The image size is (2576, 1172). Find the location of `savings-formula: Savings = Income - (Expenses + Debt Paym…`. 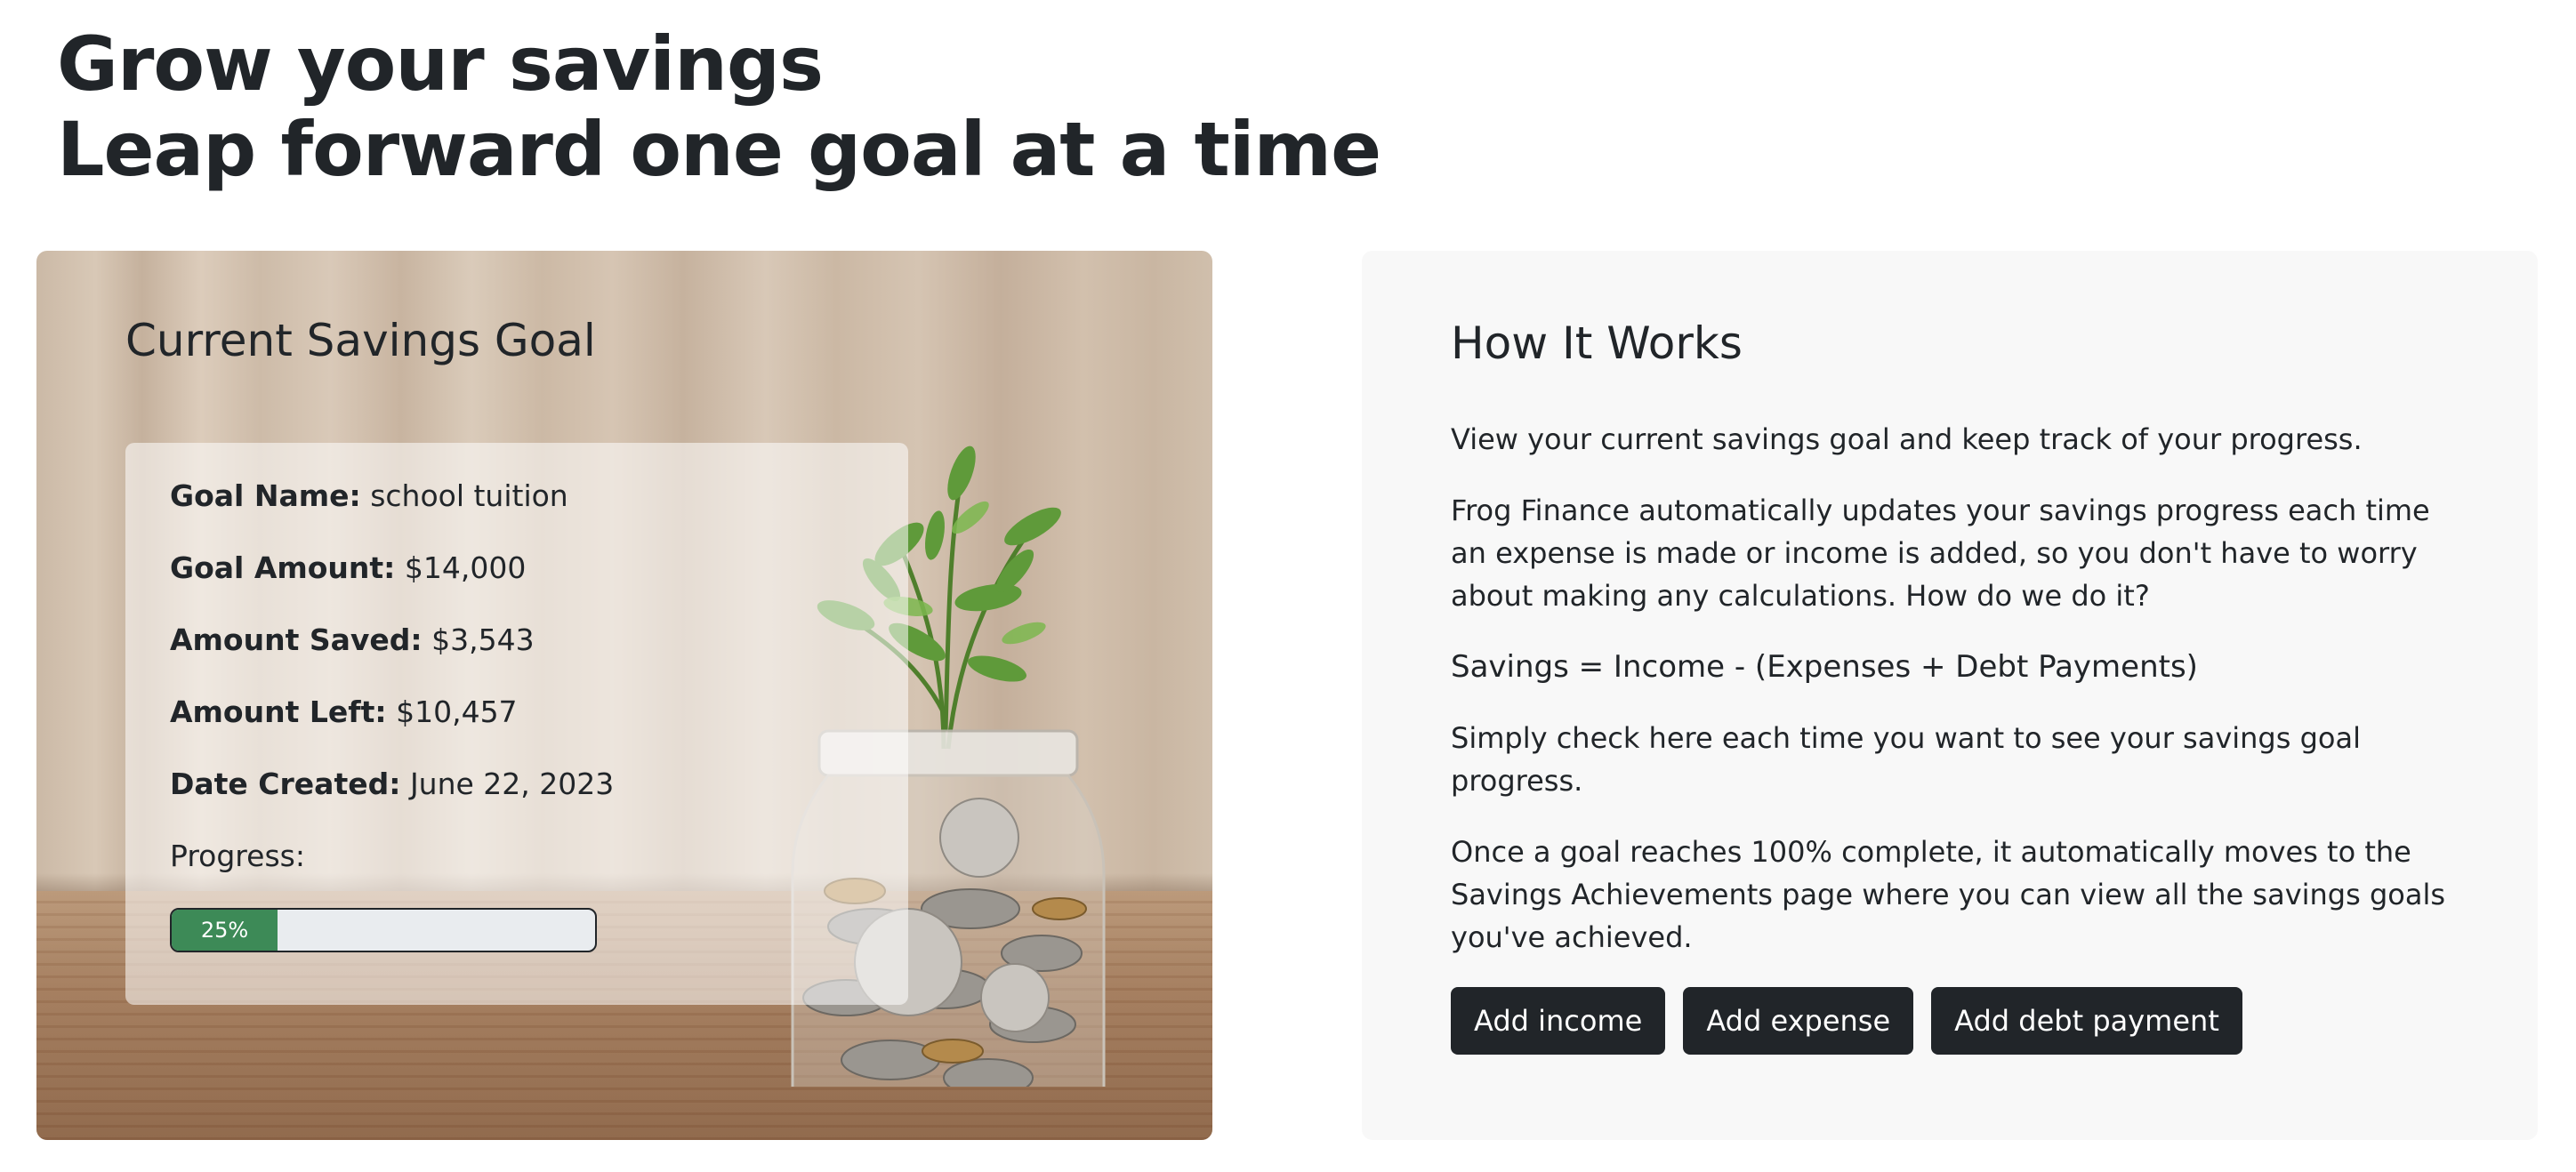

savings-formula: Savings = Income - (Expenses + Debt Paym… is located at coordinates (1824, 667).